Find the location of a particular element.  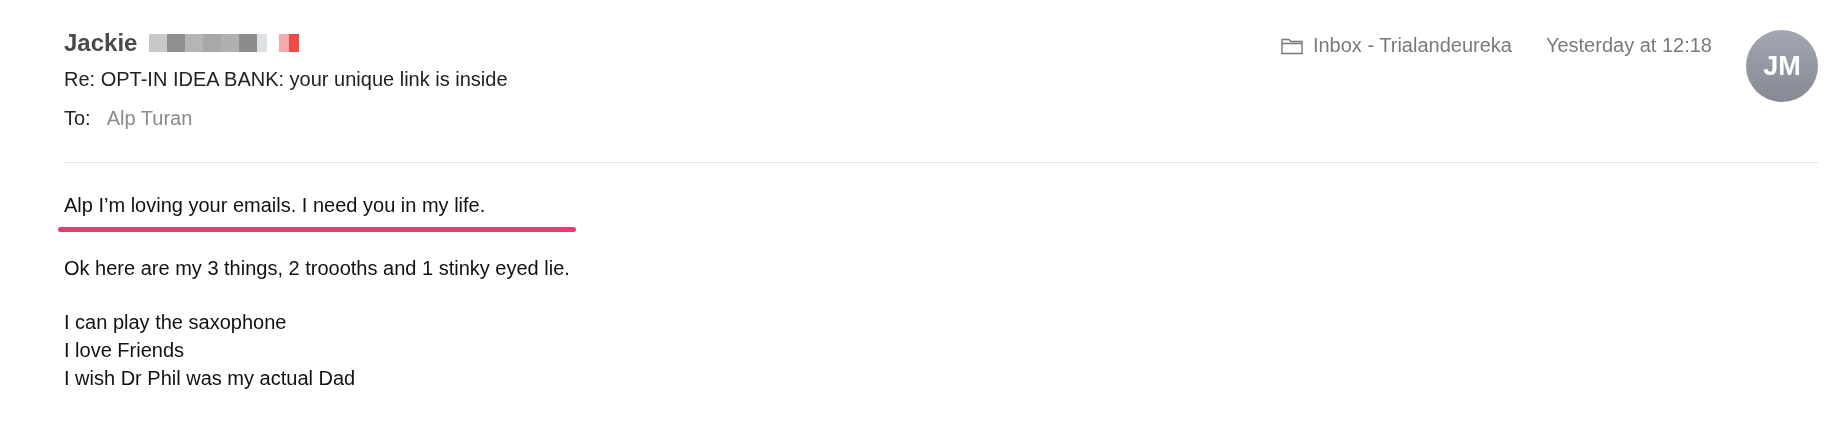

email-subject: Re: OPT-IN IDEA BANK: your unique link is inside is located at coordinates (286, 79).